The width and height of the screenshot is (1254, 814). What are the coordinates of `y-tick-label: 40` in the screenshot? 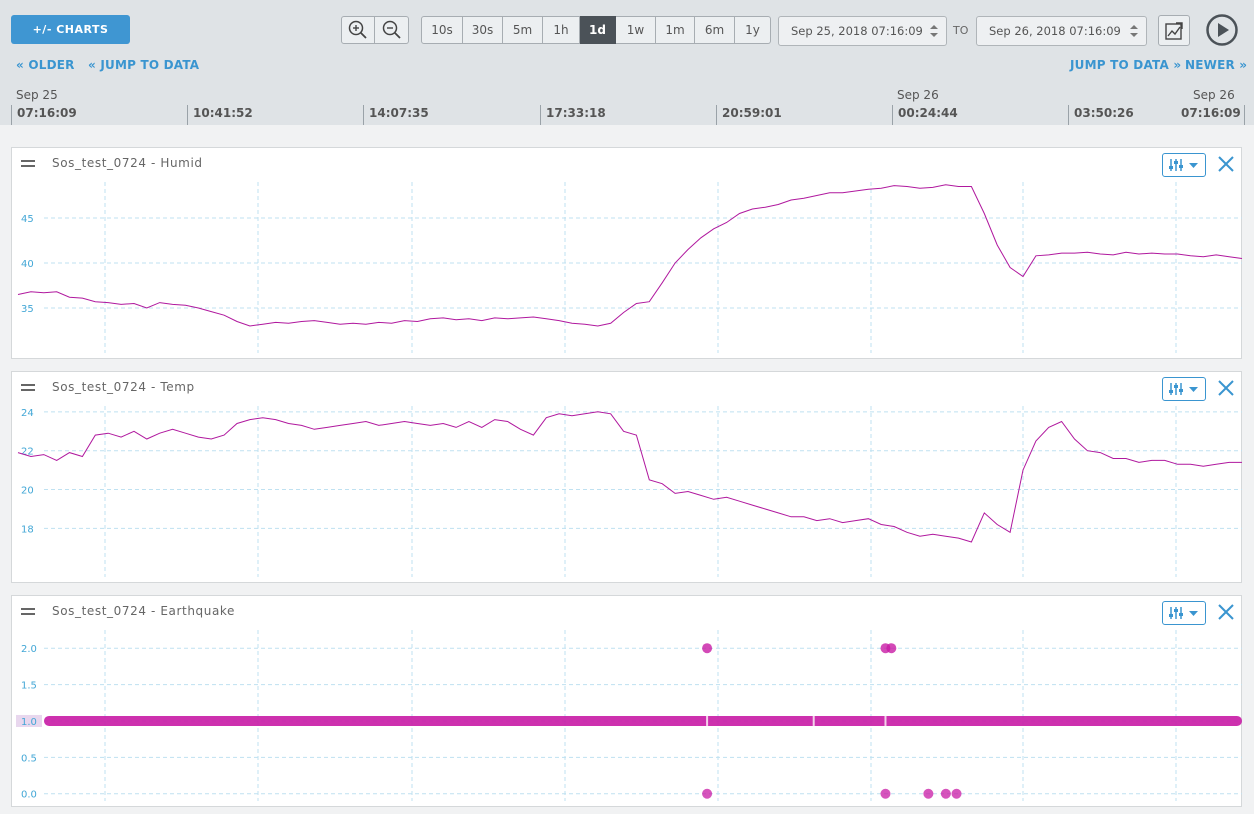 It's located at (27, 264).